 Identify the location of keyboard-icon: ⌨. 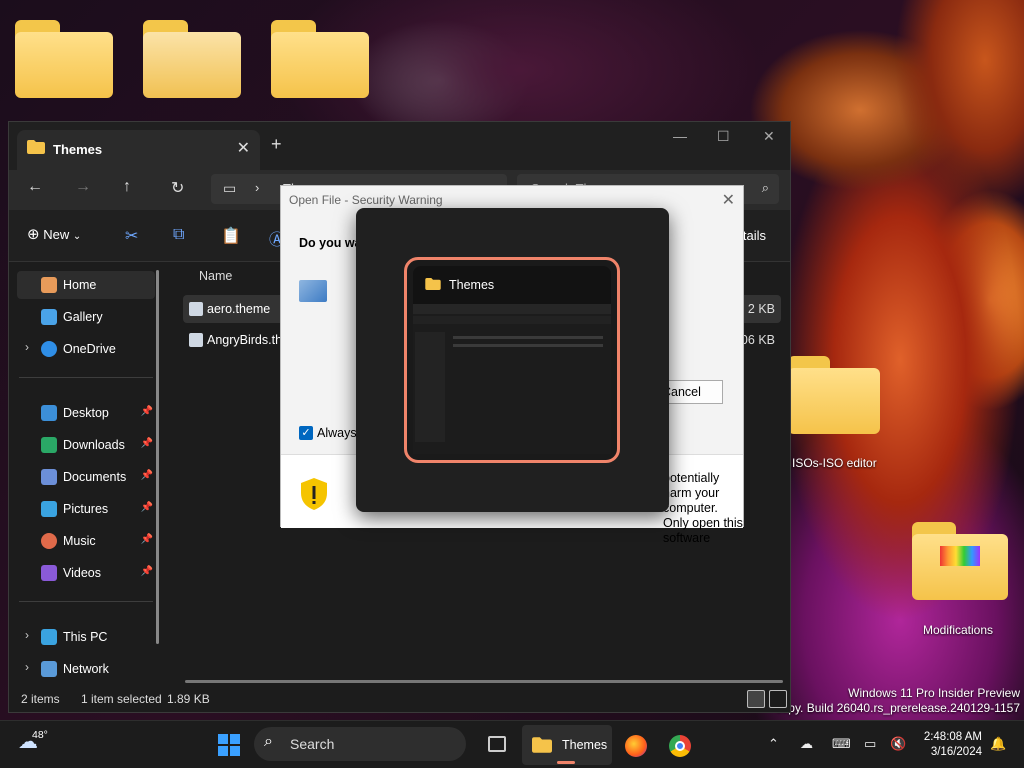
(841, 744).